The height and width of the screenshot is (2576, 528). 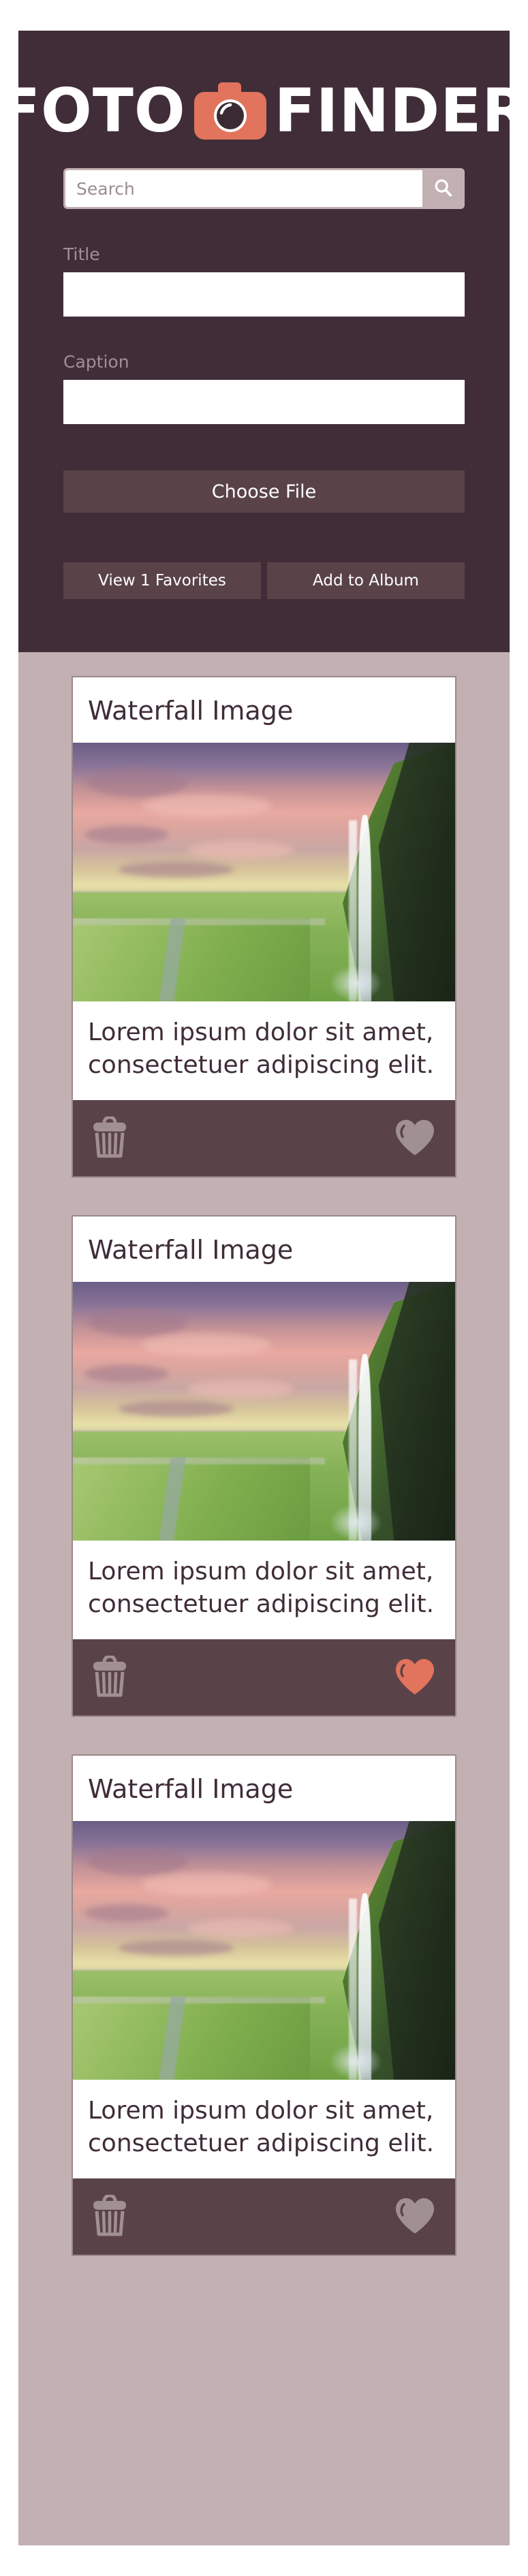 I want to click on search-input, so click(x=243, y=189).